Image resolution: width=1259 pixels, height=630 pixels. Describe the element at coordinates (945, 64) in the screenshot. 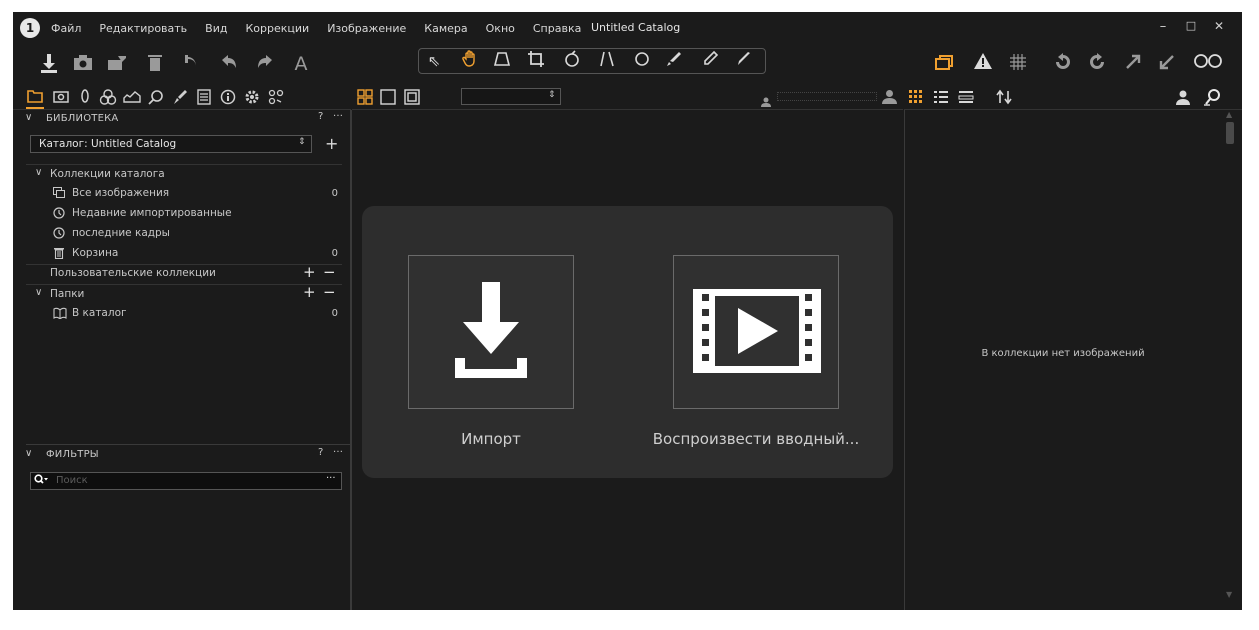

I see `batch-queue-icon` at that location.